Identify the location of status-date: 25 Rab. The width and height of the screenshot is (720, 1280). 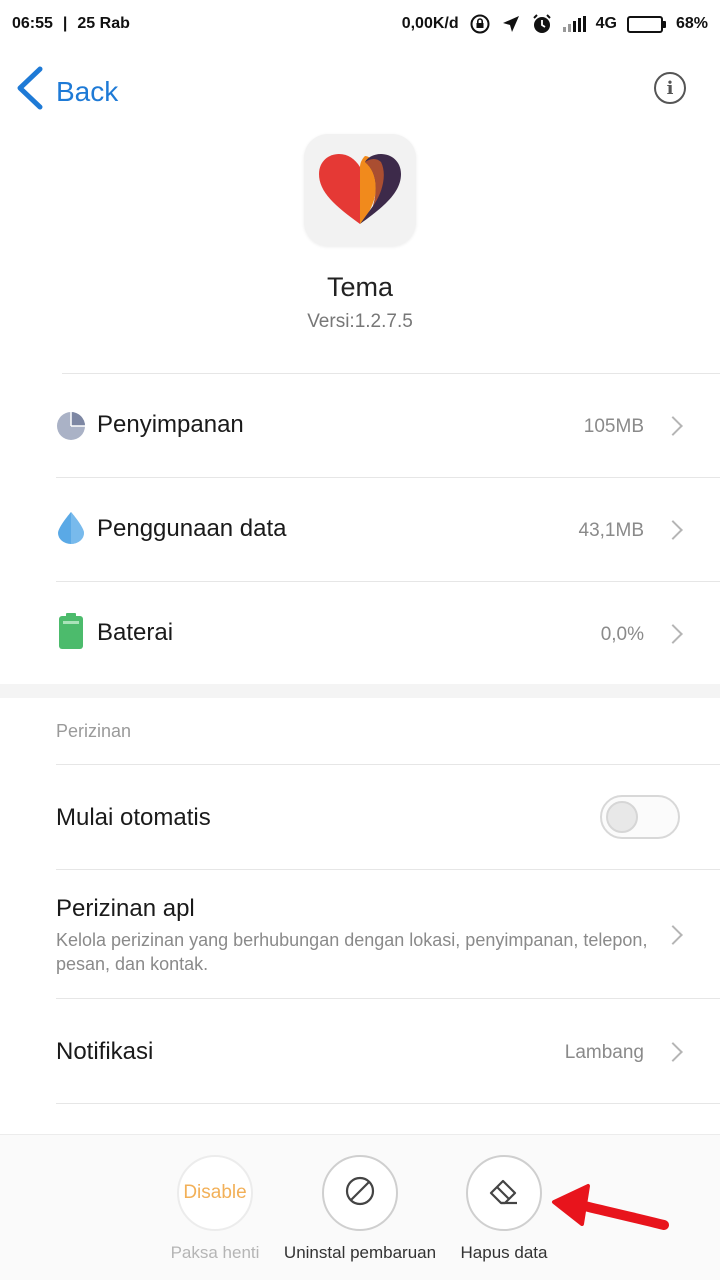
(103, 23).